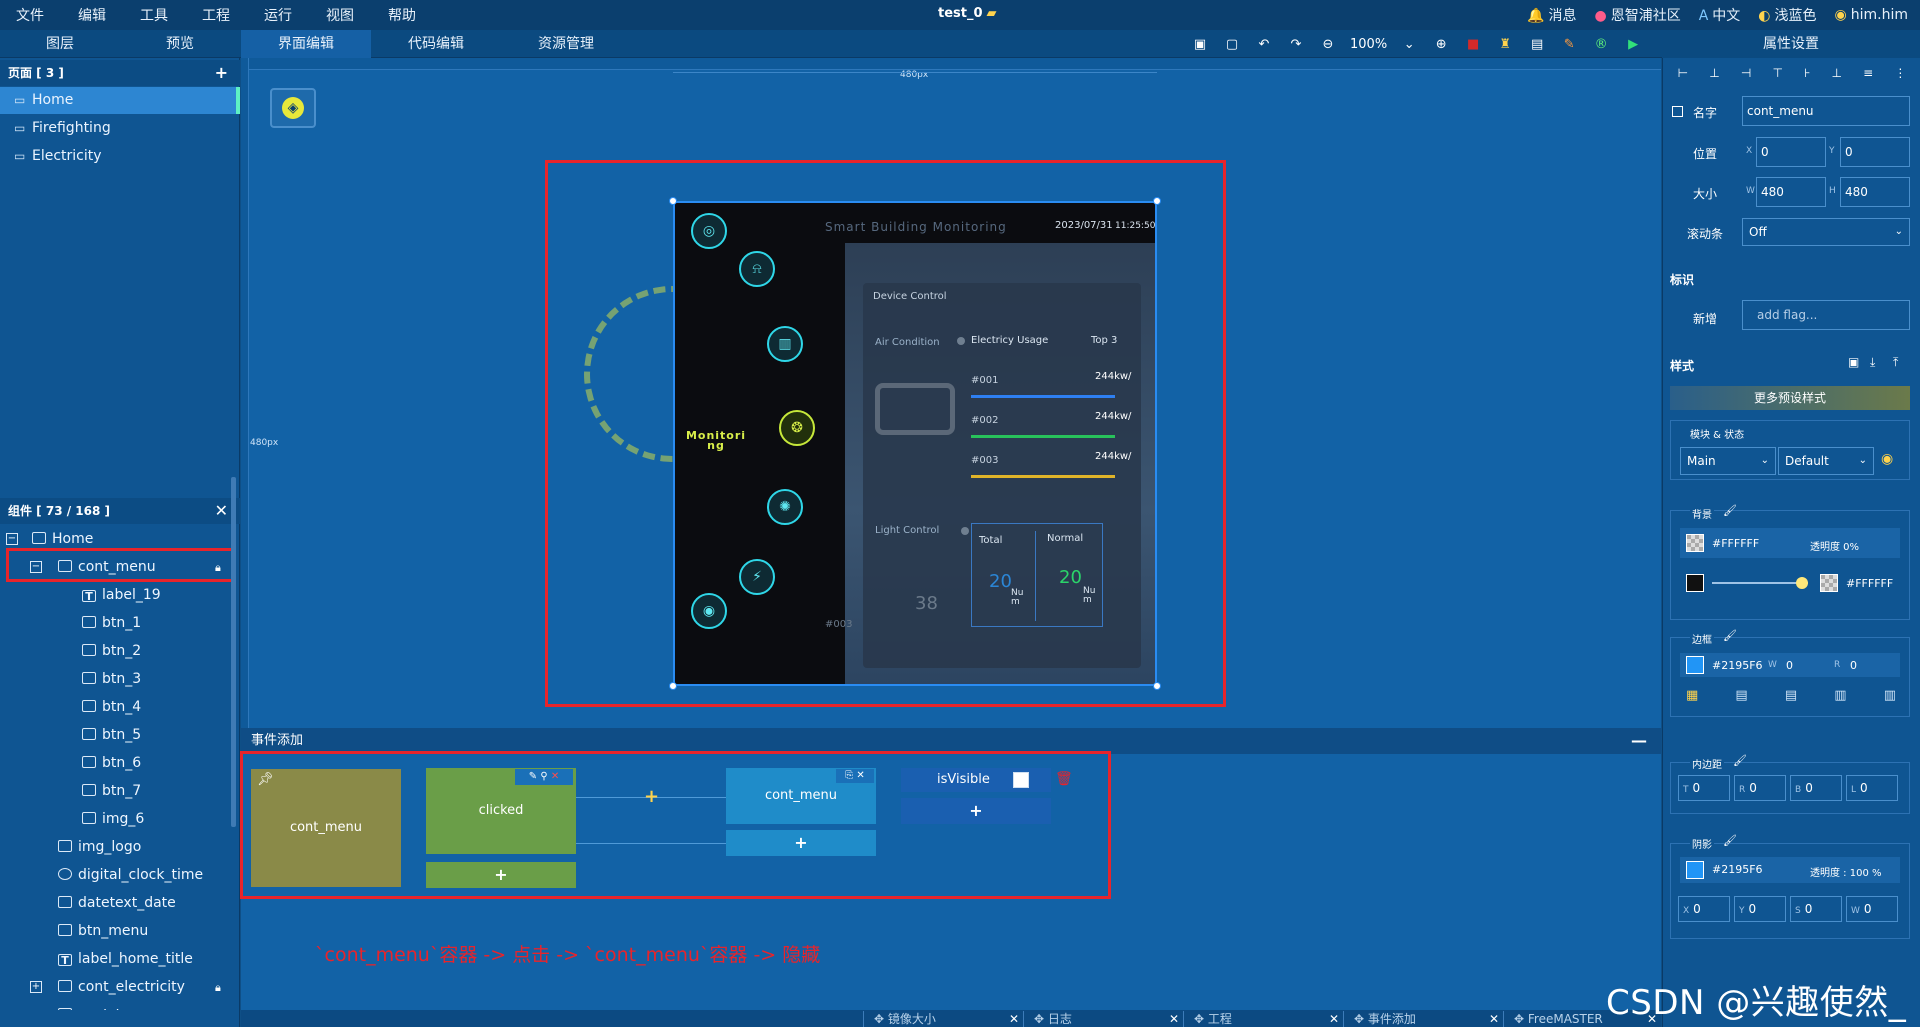 The image size is (1920, 1027). I want to click on tab-layers: 图层, so click(60, 44).